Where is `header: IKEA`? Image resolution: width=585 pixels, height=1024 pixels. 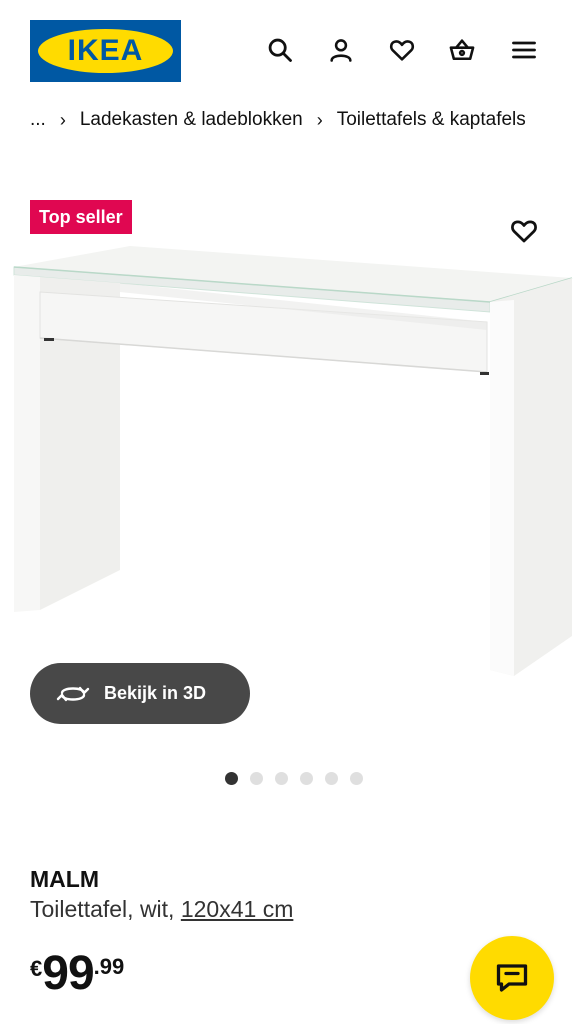 header: IKEA is located at coordinates (292, 50).